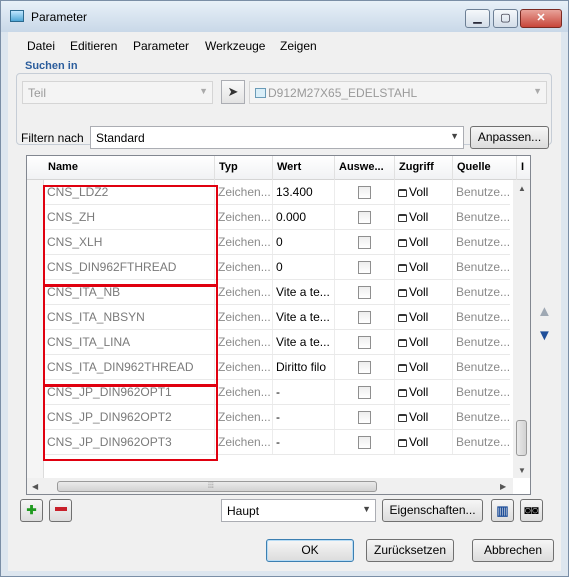  I want to click on scroll-up-icon: ▲, so click(522, 188).